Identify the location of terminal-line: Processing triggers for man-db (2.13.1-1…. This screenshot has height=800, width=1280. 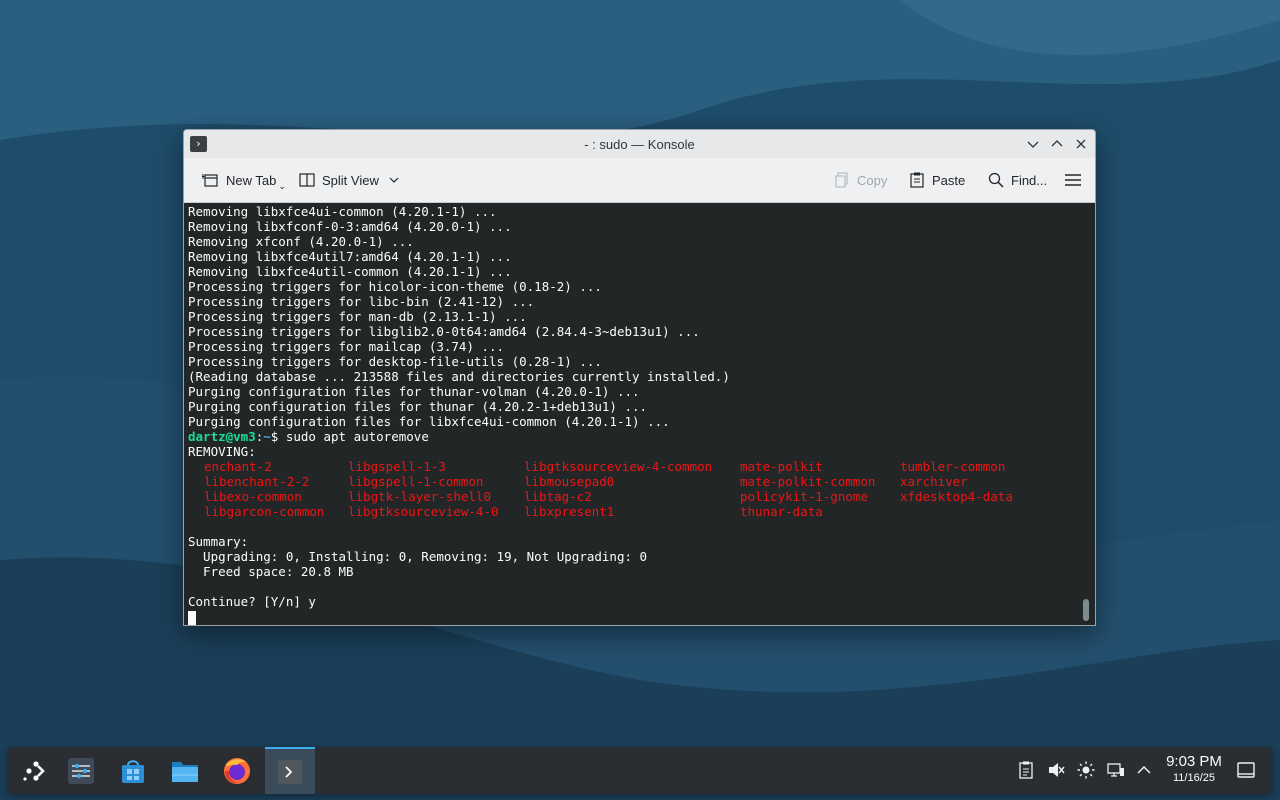
(357, 316).